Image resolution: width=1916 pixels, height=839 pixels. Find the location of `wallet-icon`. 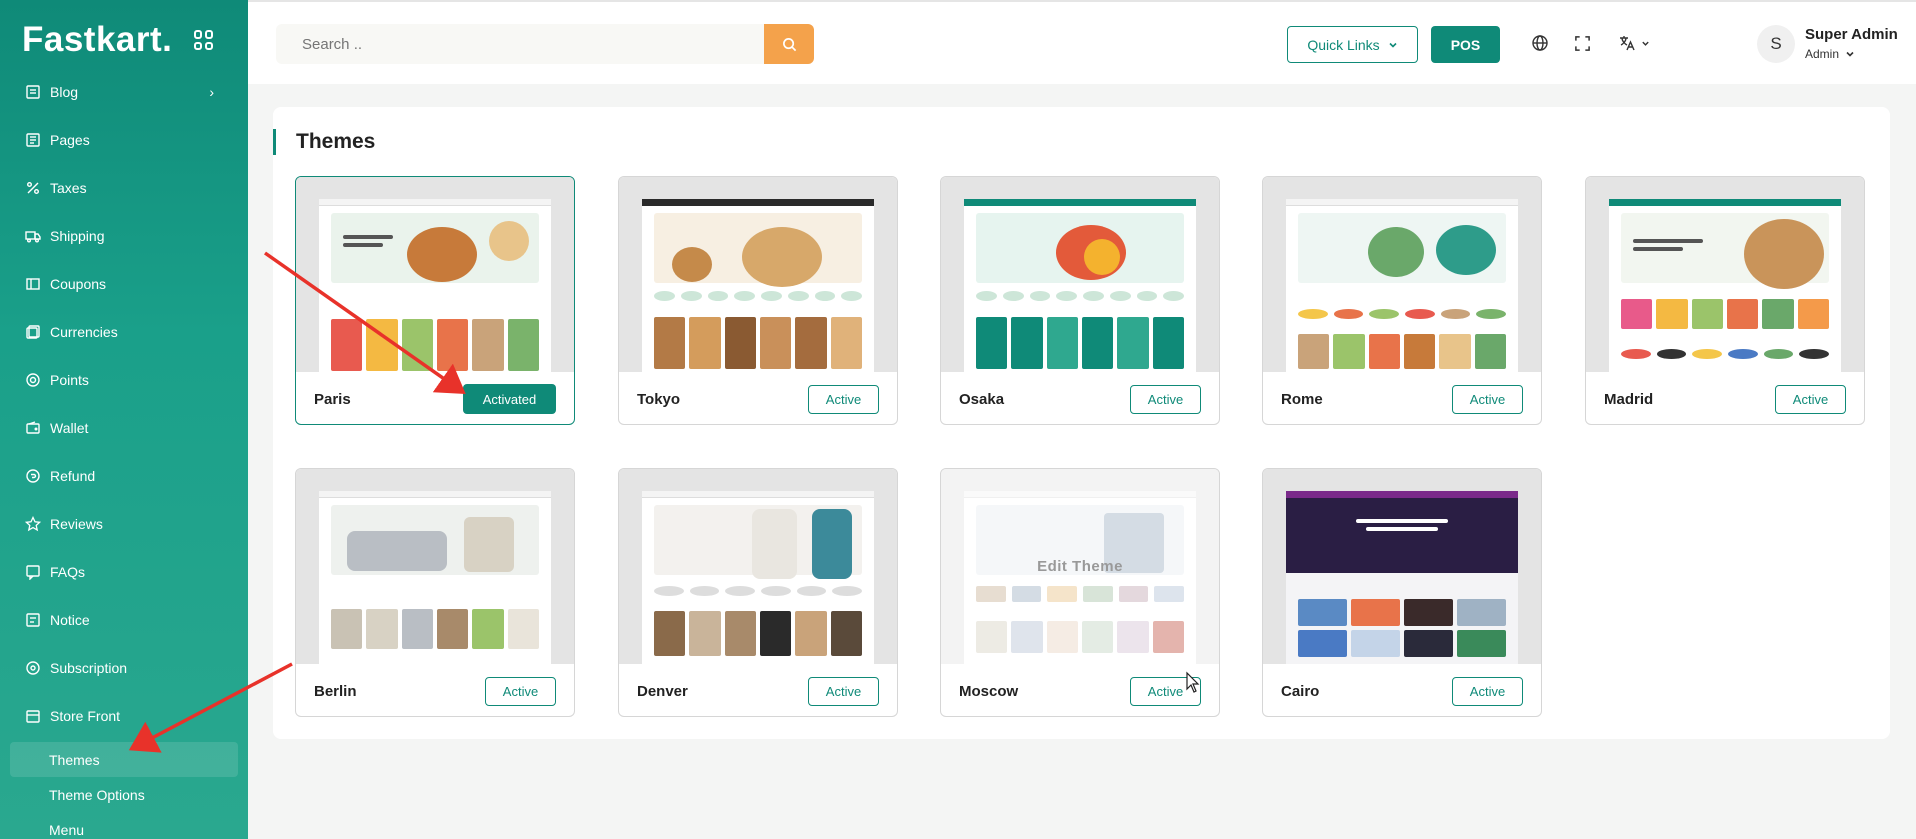

wallet-icon is located at coordinates (33, 428).